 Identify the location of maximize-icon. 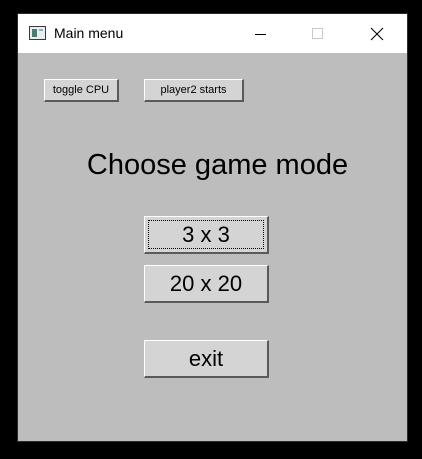
(317, 33).